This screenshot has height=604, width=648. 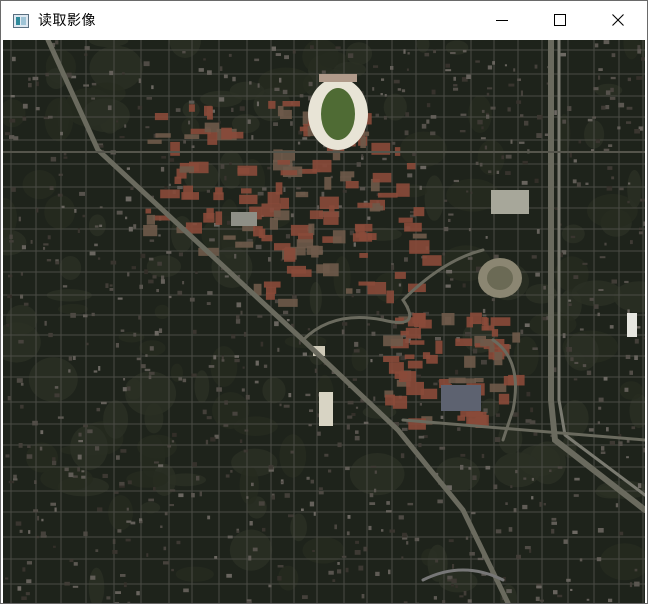 I want to click on close-button, so click(x=618, y=20).